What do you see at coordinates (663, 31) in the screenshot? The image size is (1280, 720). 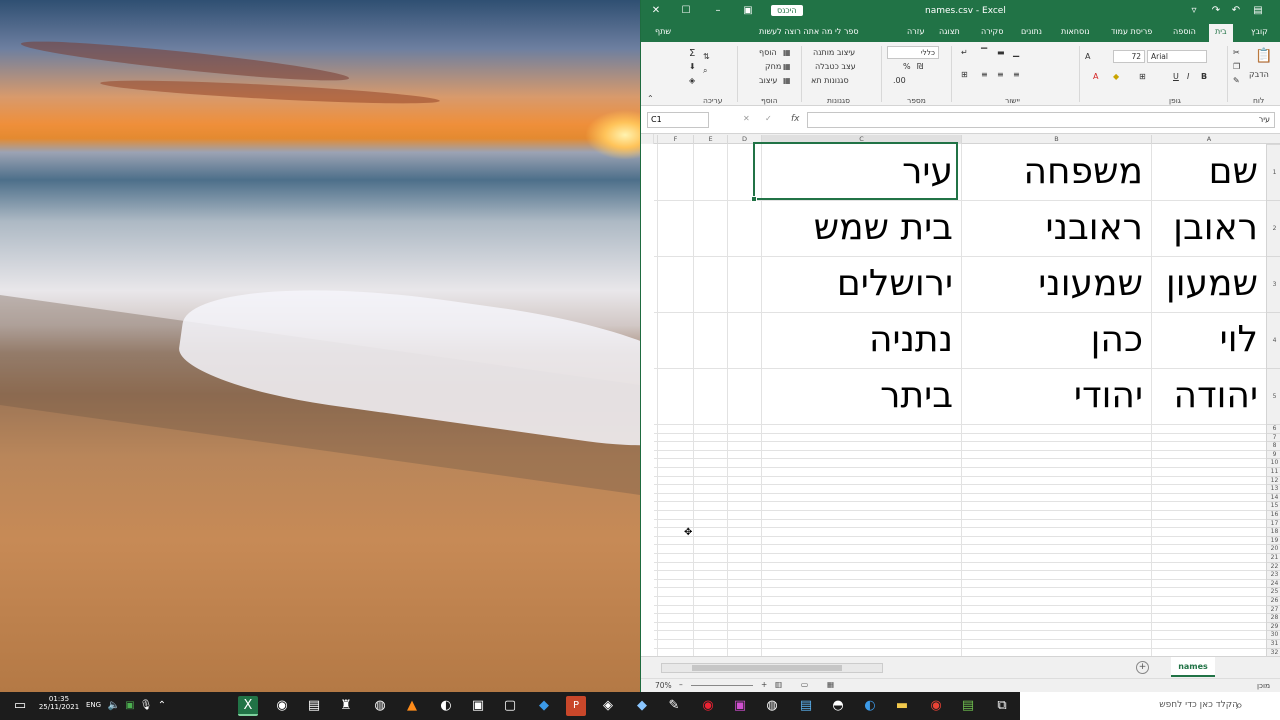 I see `share-button: שתף` at bounding box center [663, 31].